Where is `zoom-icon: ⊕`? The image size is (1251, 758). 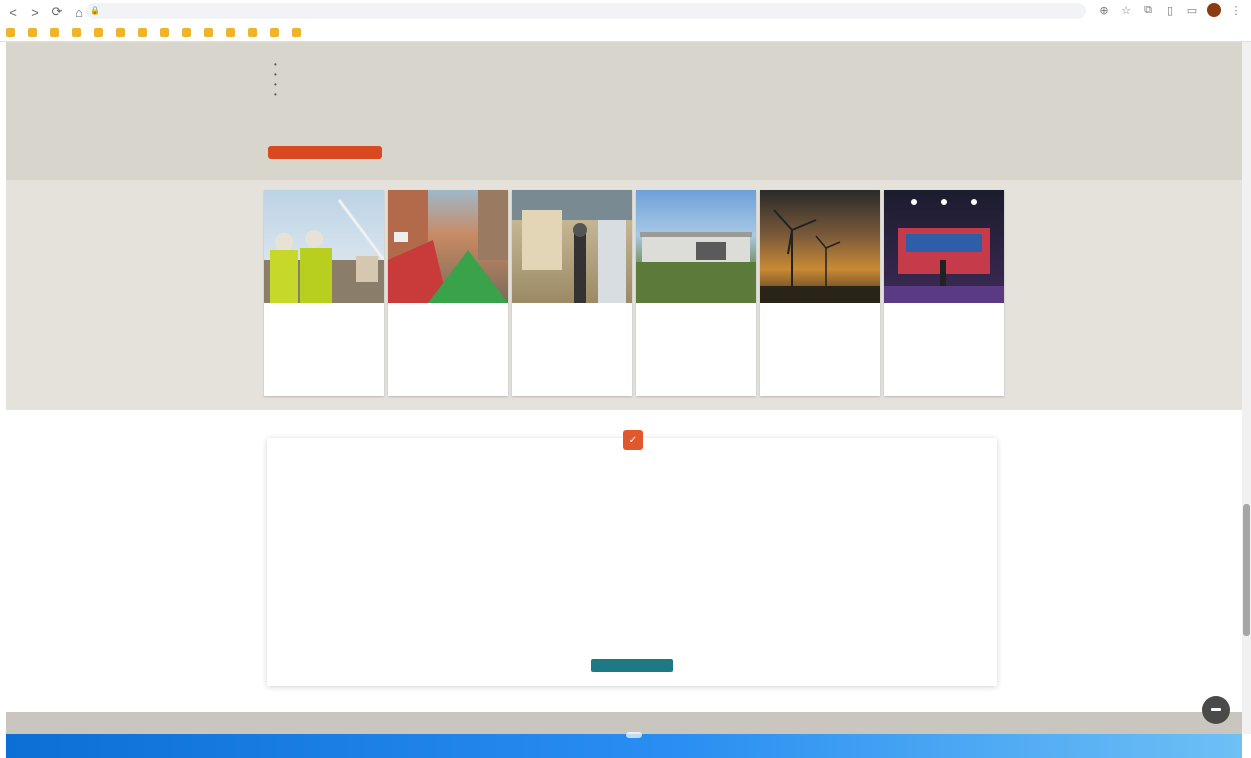 zoom-icon: ⊕ is located at coordinates (1104, 10).